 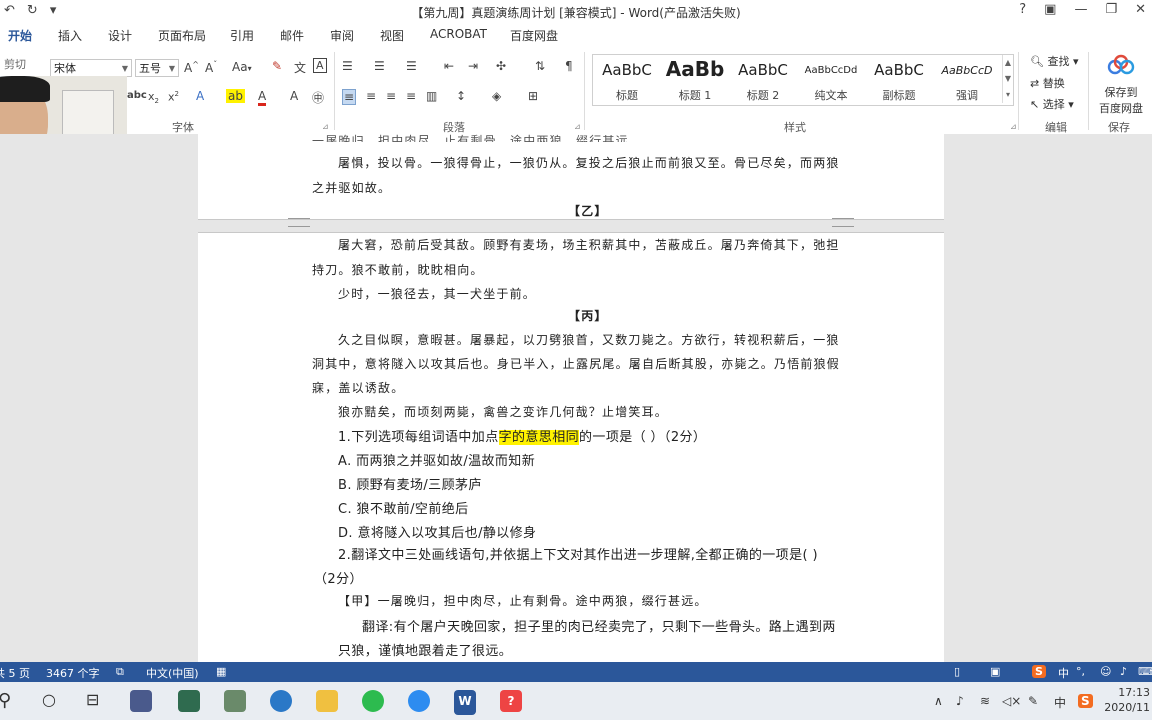 What do you see at coordinates (1022, 9) in the screenshot?
I see `help-icon: ?` at bounding box center [1022, 9].